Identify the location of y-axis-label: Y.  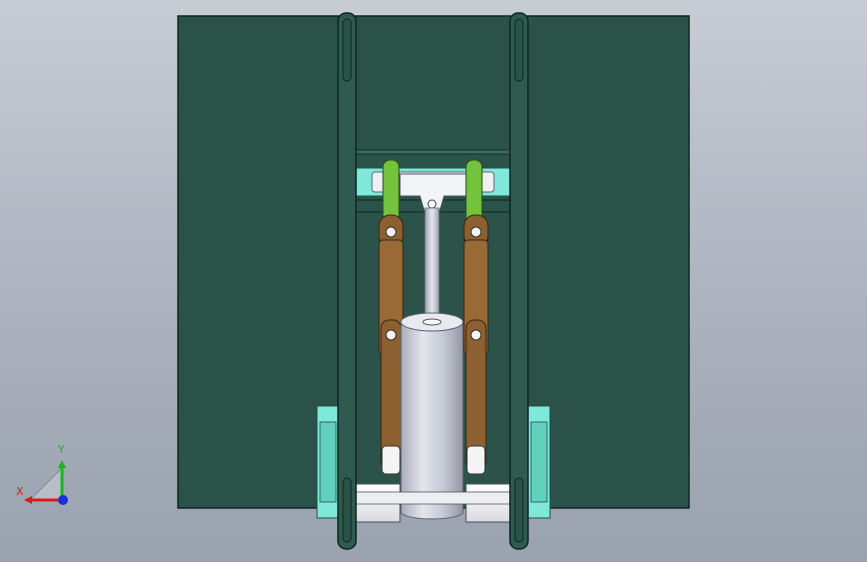
(61, 449).